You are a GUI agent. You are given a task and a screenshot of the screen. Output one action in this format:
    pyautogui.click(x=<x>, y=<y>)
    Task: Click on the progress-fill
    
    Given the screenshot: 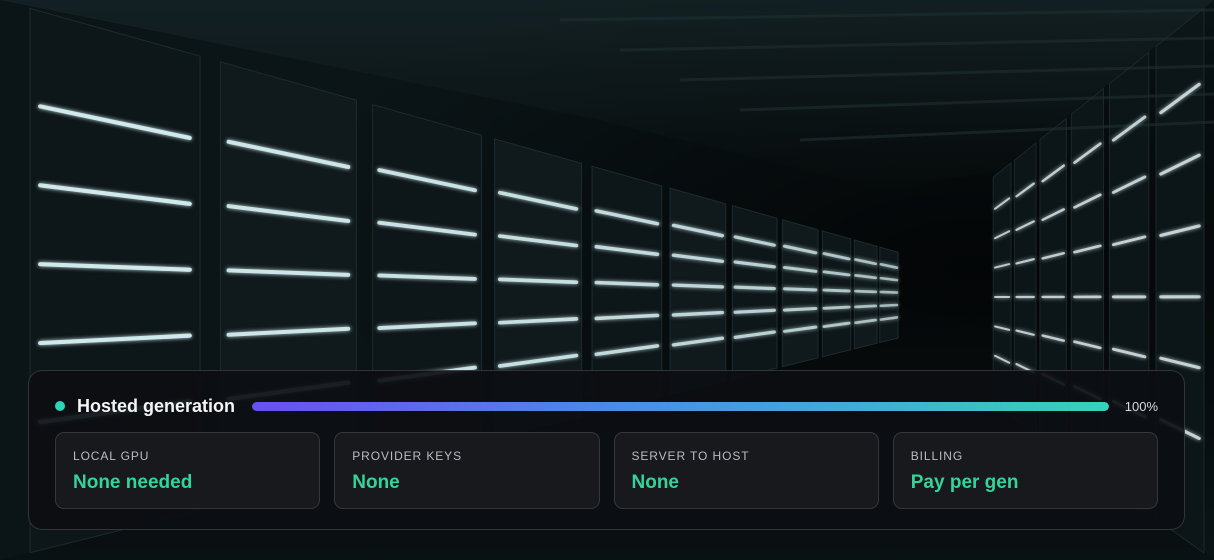 What is the action you would take?
    pyautogui.click(x=680, y=406)
    